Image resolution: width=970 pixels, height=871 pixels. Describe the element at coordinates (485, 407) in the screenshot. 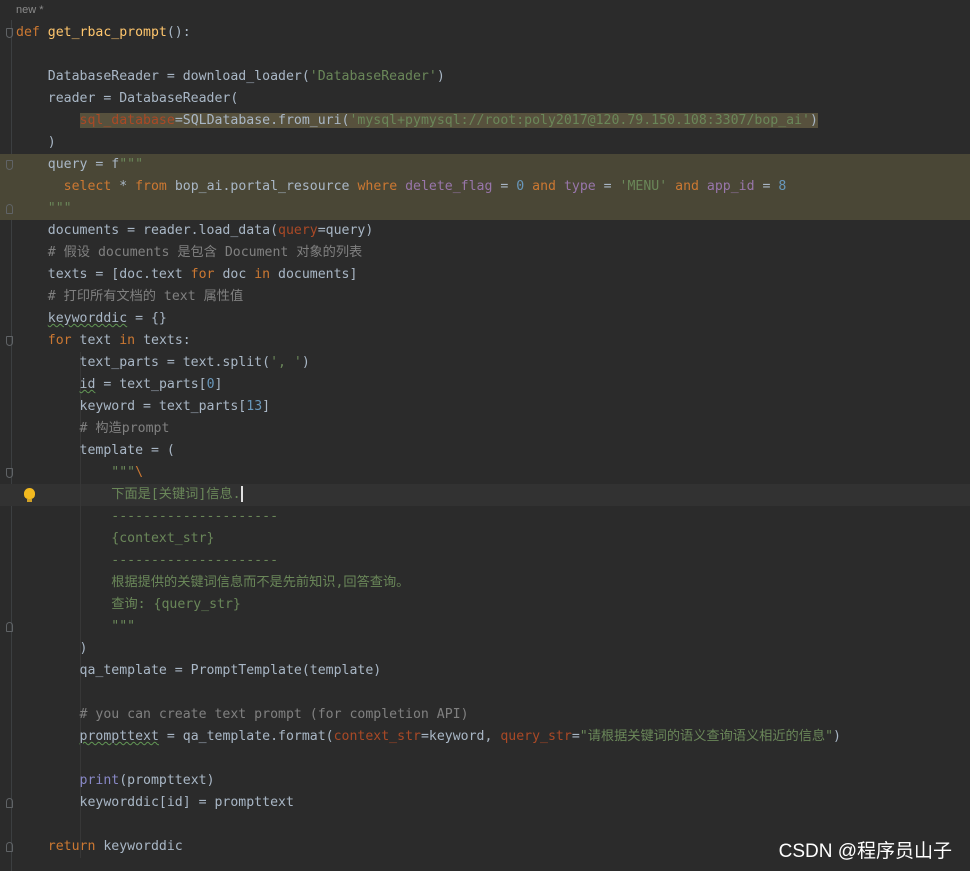

I see `code-line: keyword = text_parts[13]` at that location.